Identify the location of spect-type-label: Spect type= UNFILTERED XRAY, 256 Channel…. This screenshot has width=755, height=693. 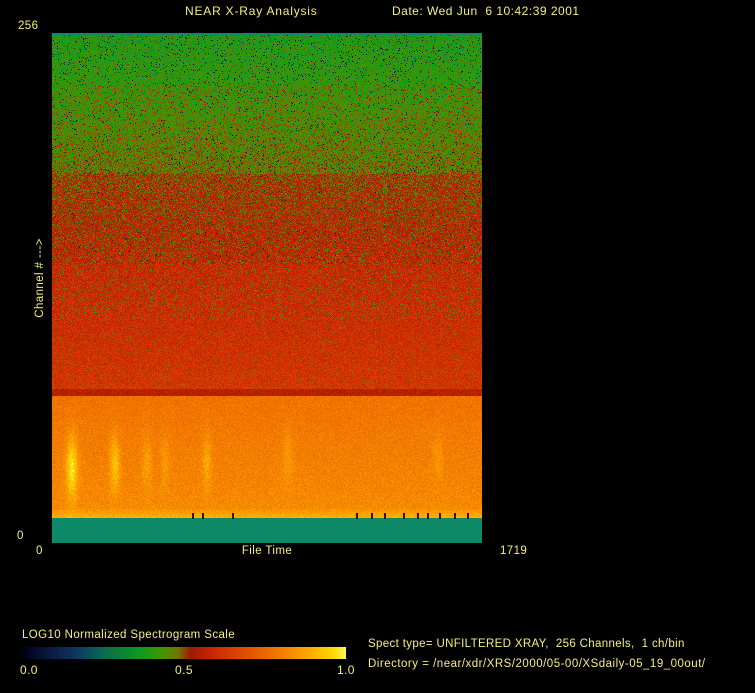
(526, 644).